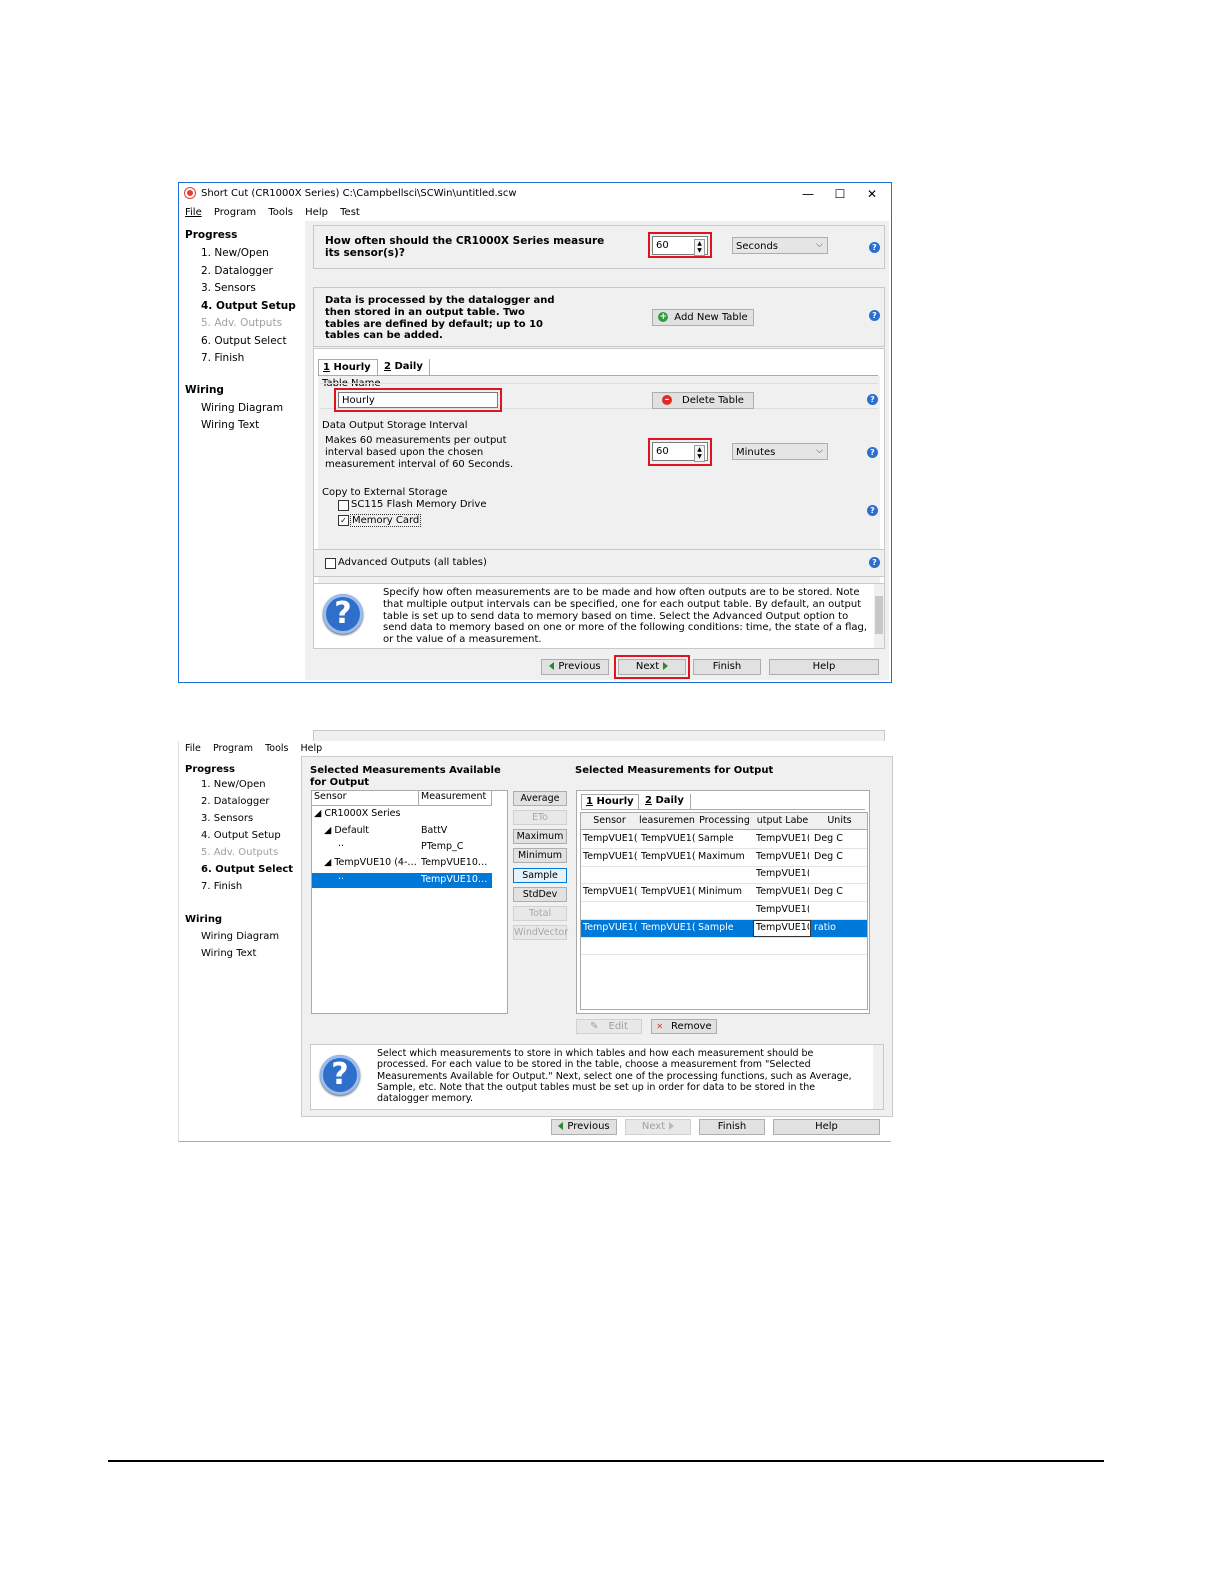 The image size is (1225, 1585). What do you see at coordinates (584, 1127) in the screenshot?
I see `previous-button: Previous` at bounding box center [584, 1127].